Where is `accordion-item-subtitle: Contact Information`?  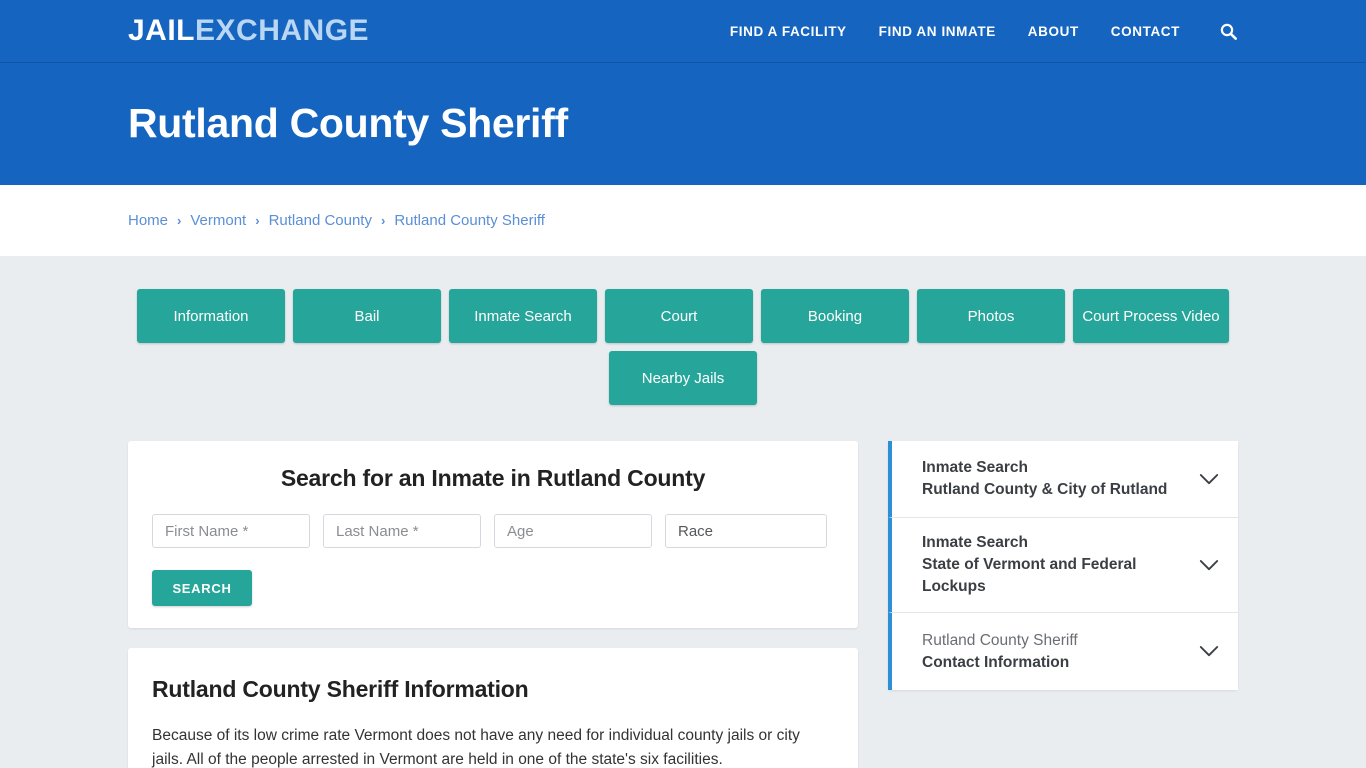 accordion-item-subtitle: Contact Information is located at coordinates (996, 662).